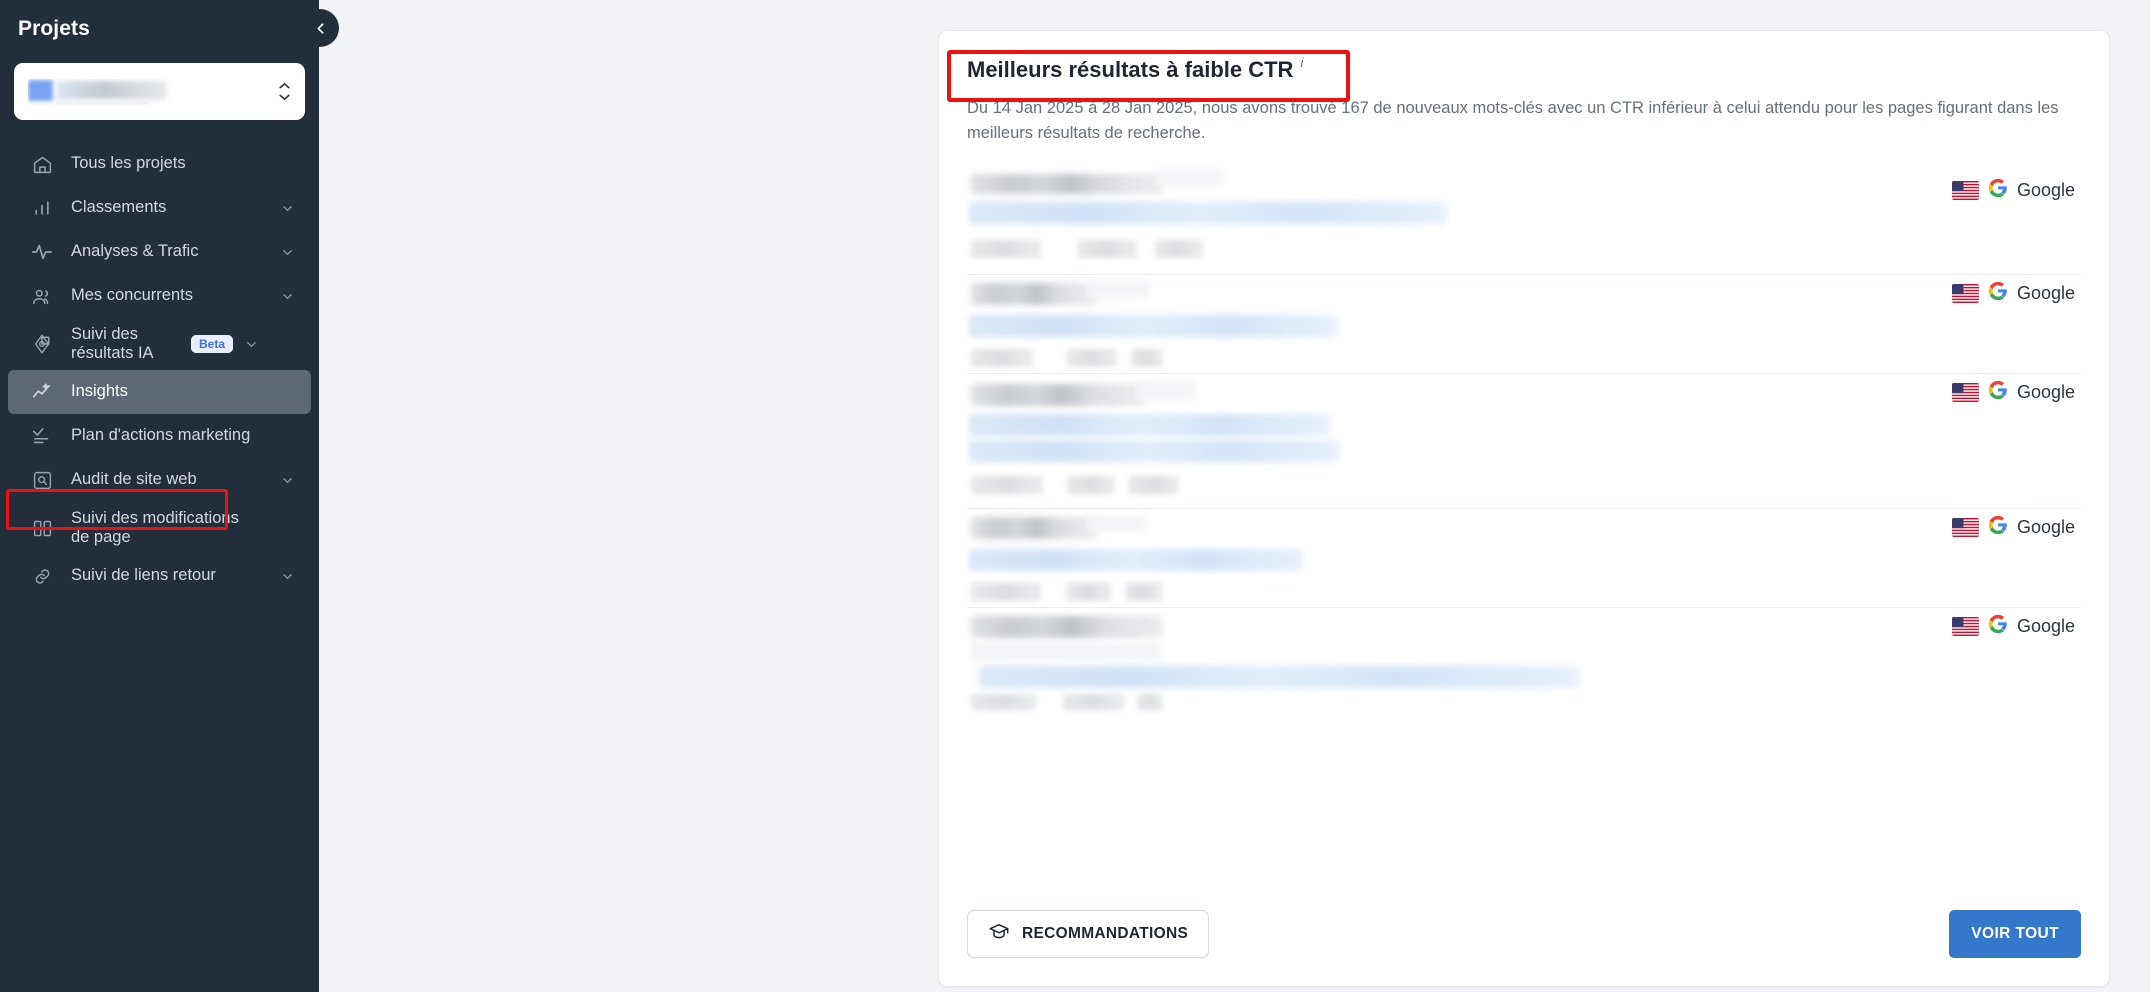 The image size is (2150, 992). Describe the element at coordinates (143, 575) in the screenshot. I see `sidebar-item-label: Suivi de liens retour` at that location.